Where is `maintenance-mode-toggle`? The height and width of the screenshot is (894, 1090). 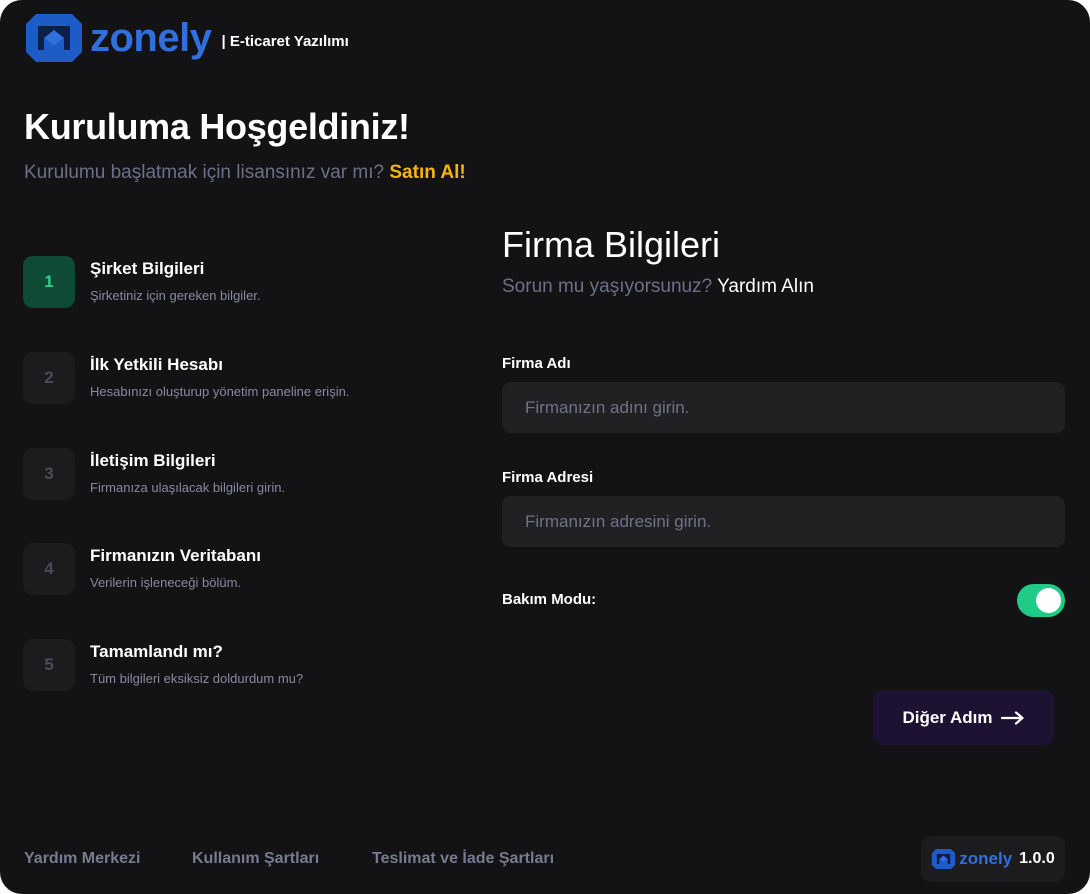 maintenance-mode-toggle is located at coordinates (1041, 600).